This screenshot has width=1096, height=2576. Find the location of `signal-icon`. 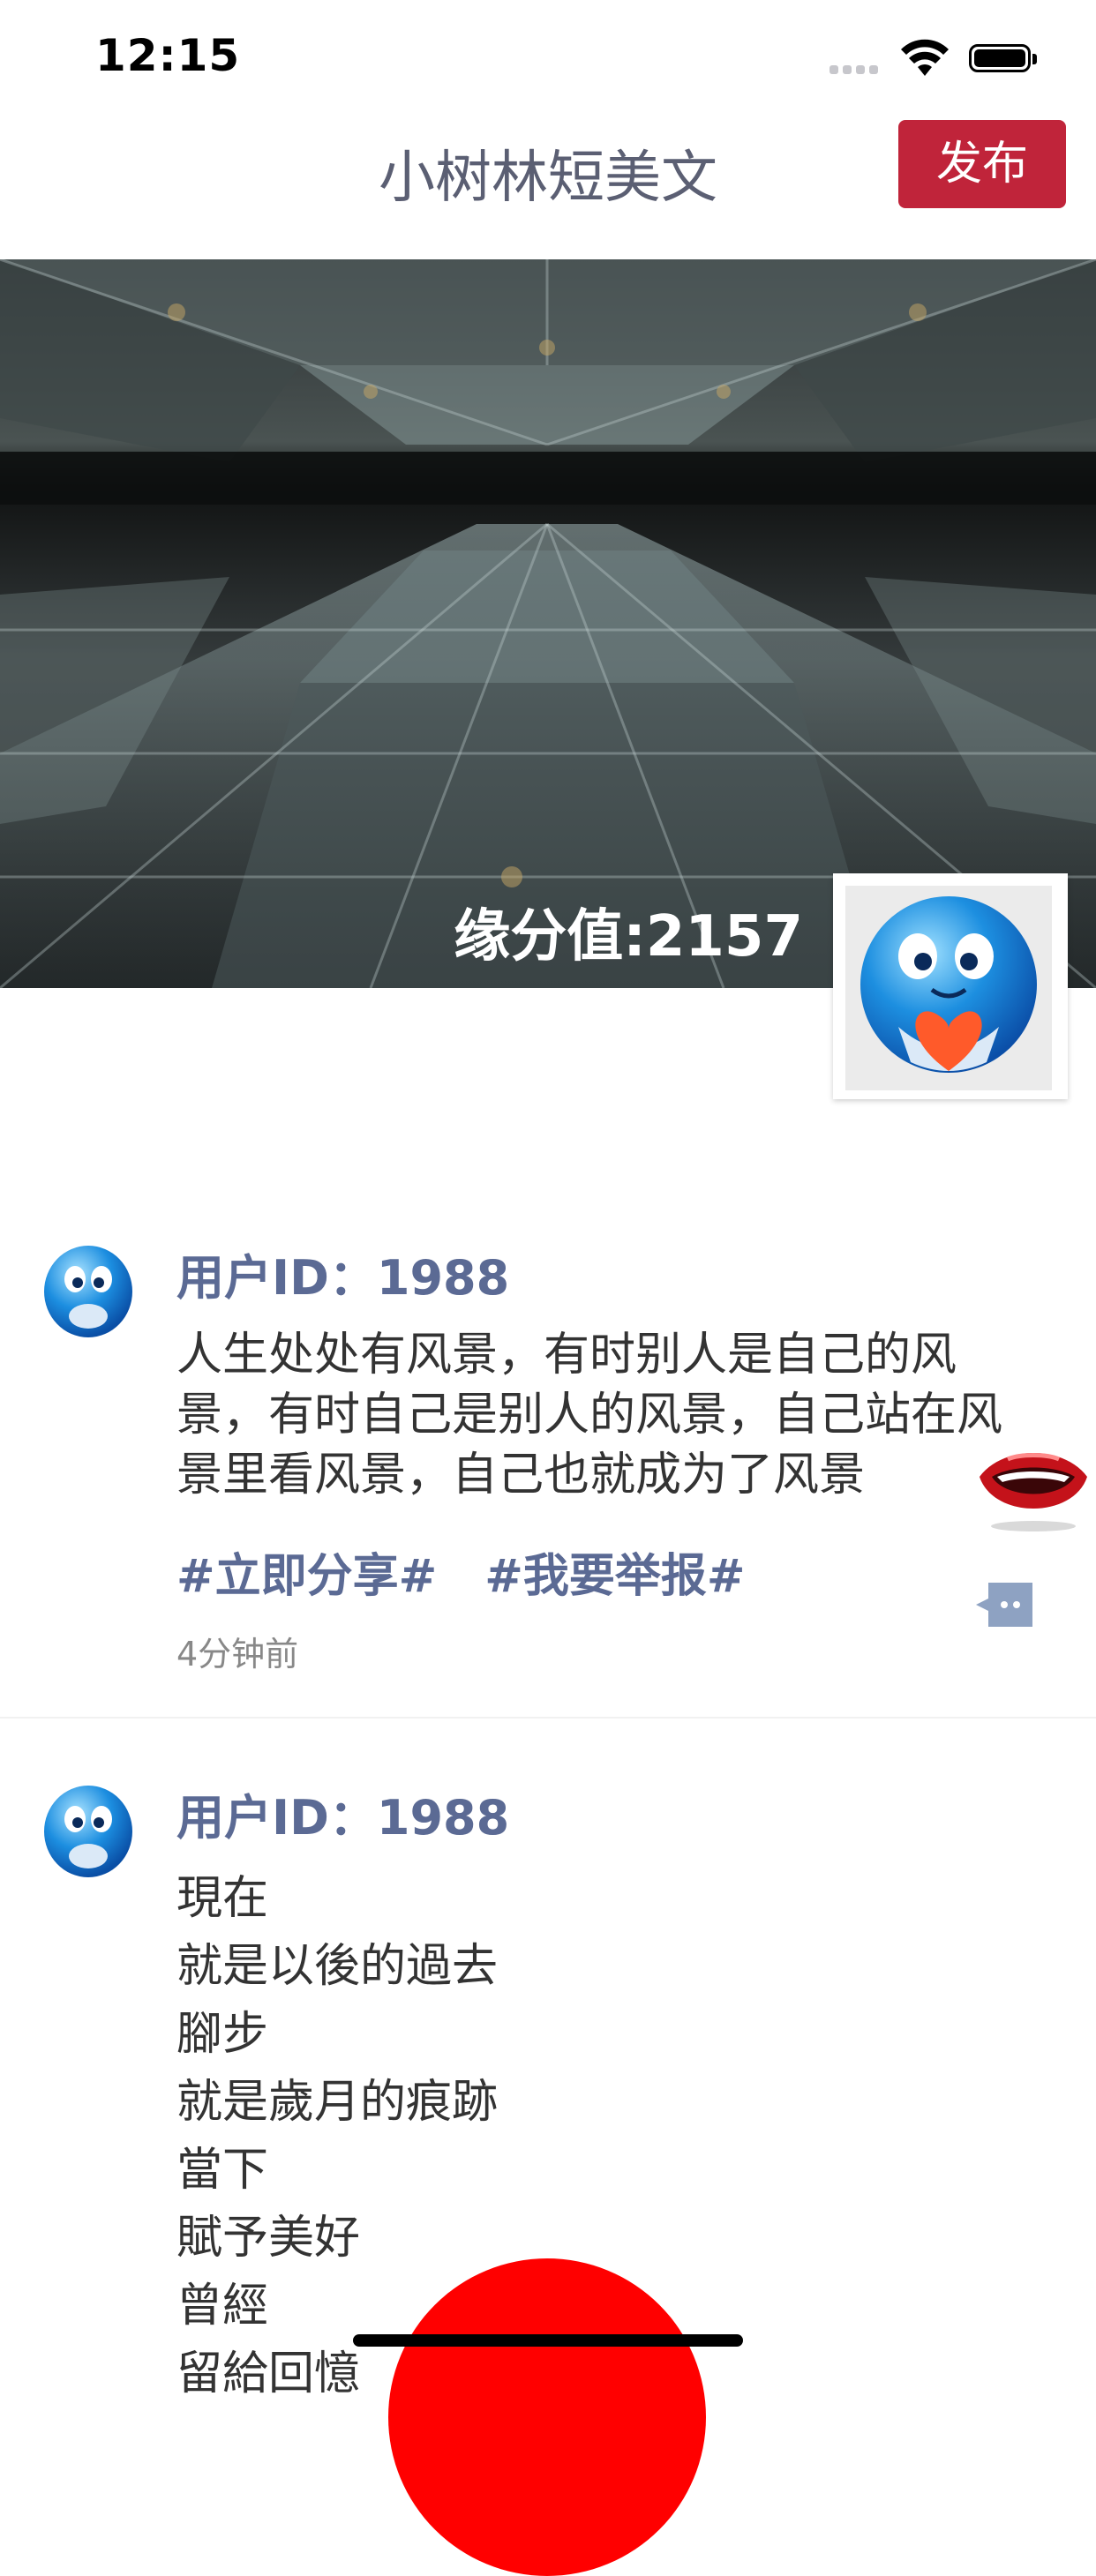

signal-icon is located at coordinates (855, 69).